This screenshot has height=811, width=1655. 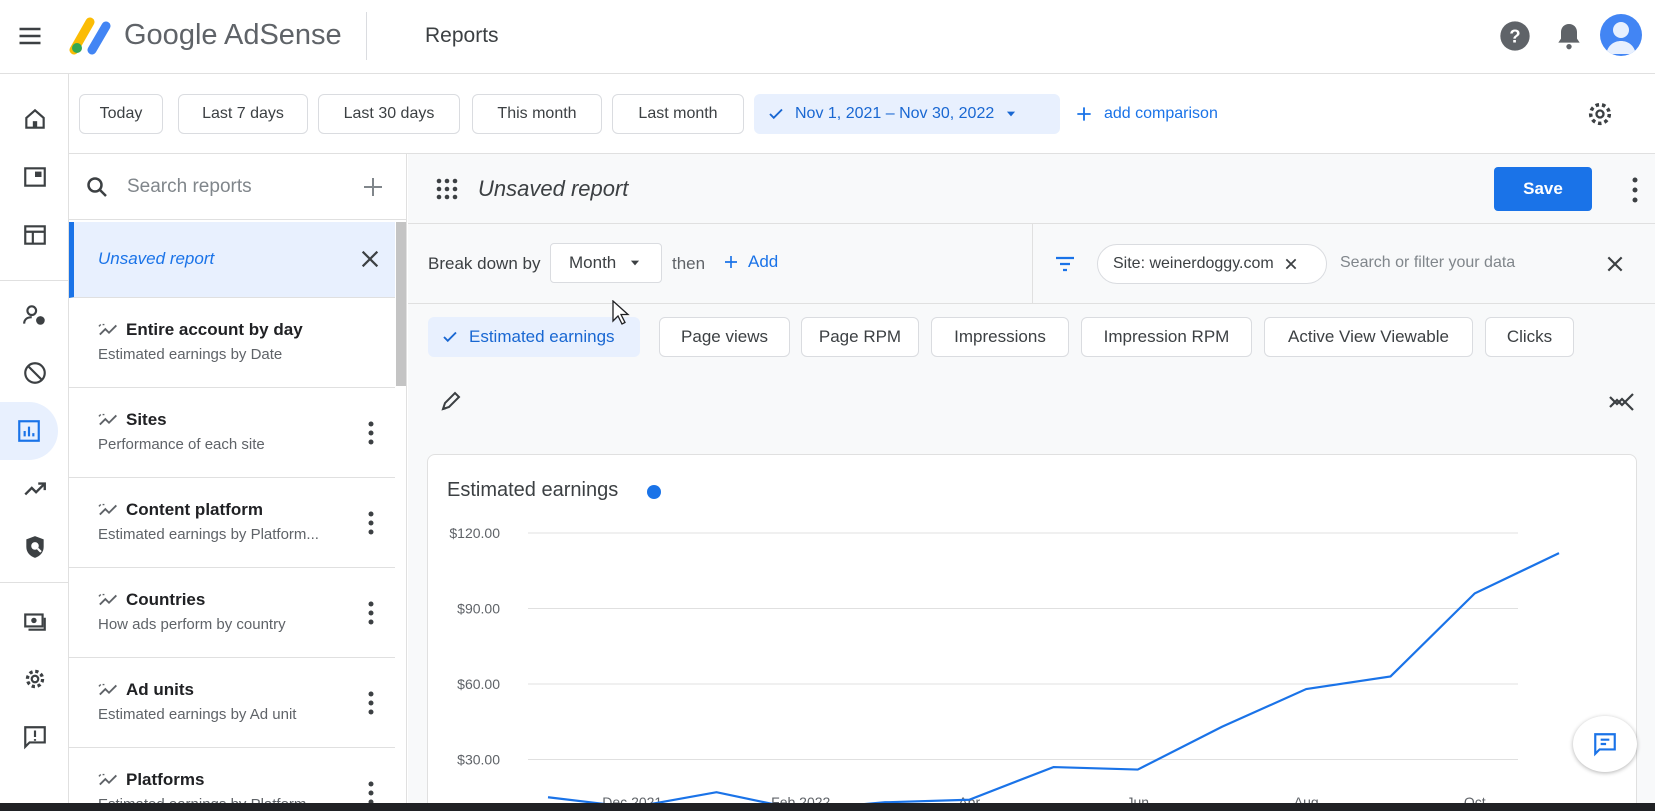 I want to click on report-item-subtitle: Estimated earnings by Ad unit, so click(x=197, y=714).